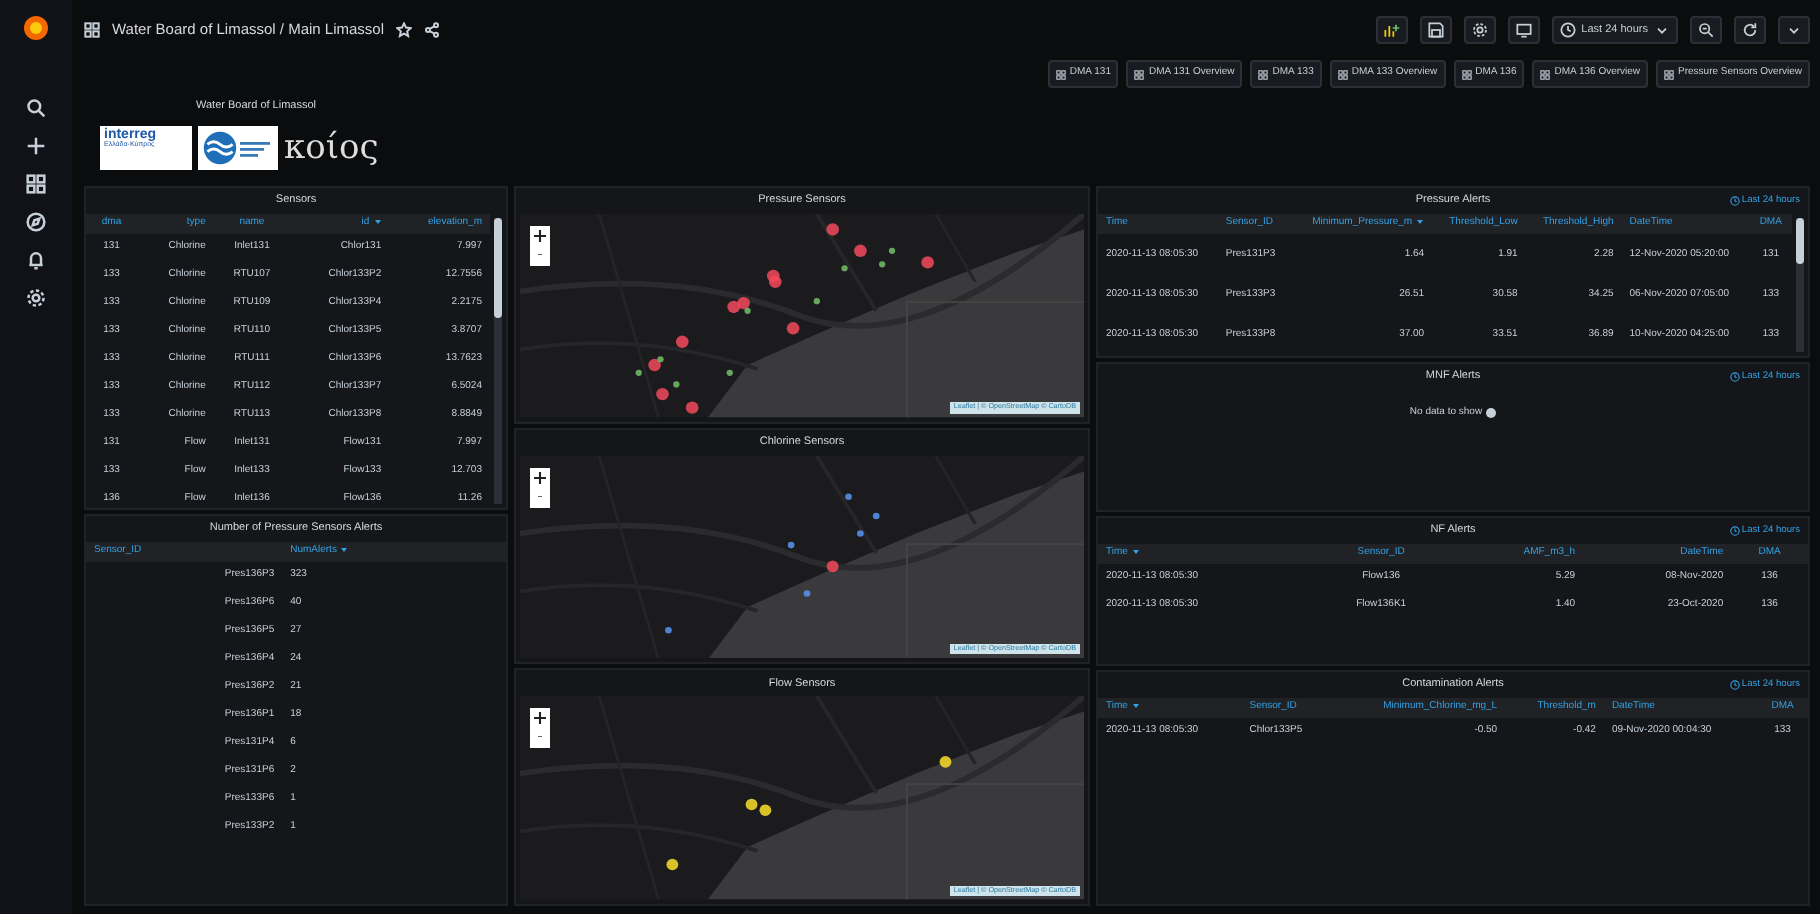 The image size is (1820, 914). I want to click on share-icon, so click(432, 30).